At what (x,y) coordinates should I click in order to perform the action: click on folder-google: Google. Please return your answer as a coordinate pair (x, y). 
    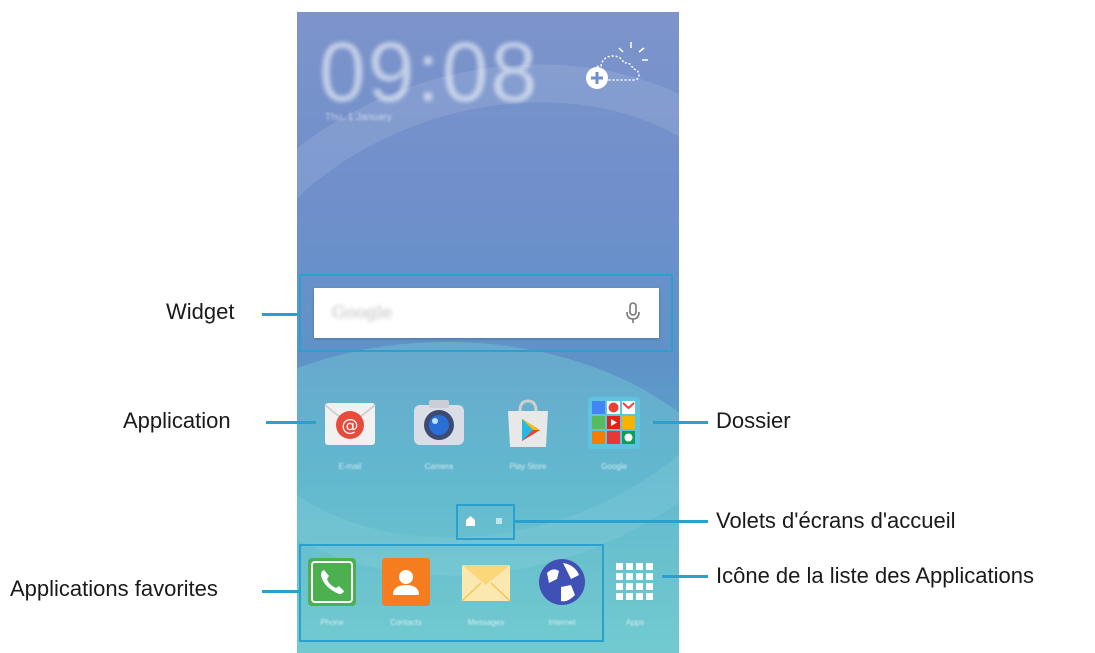
    Looking at the image, I should click on (614, 433).